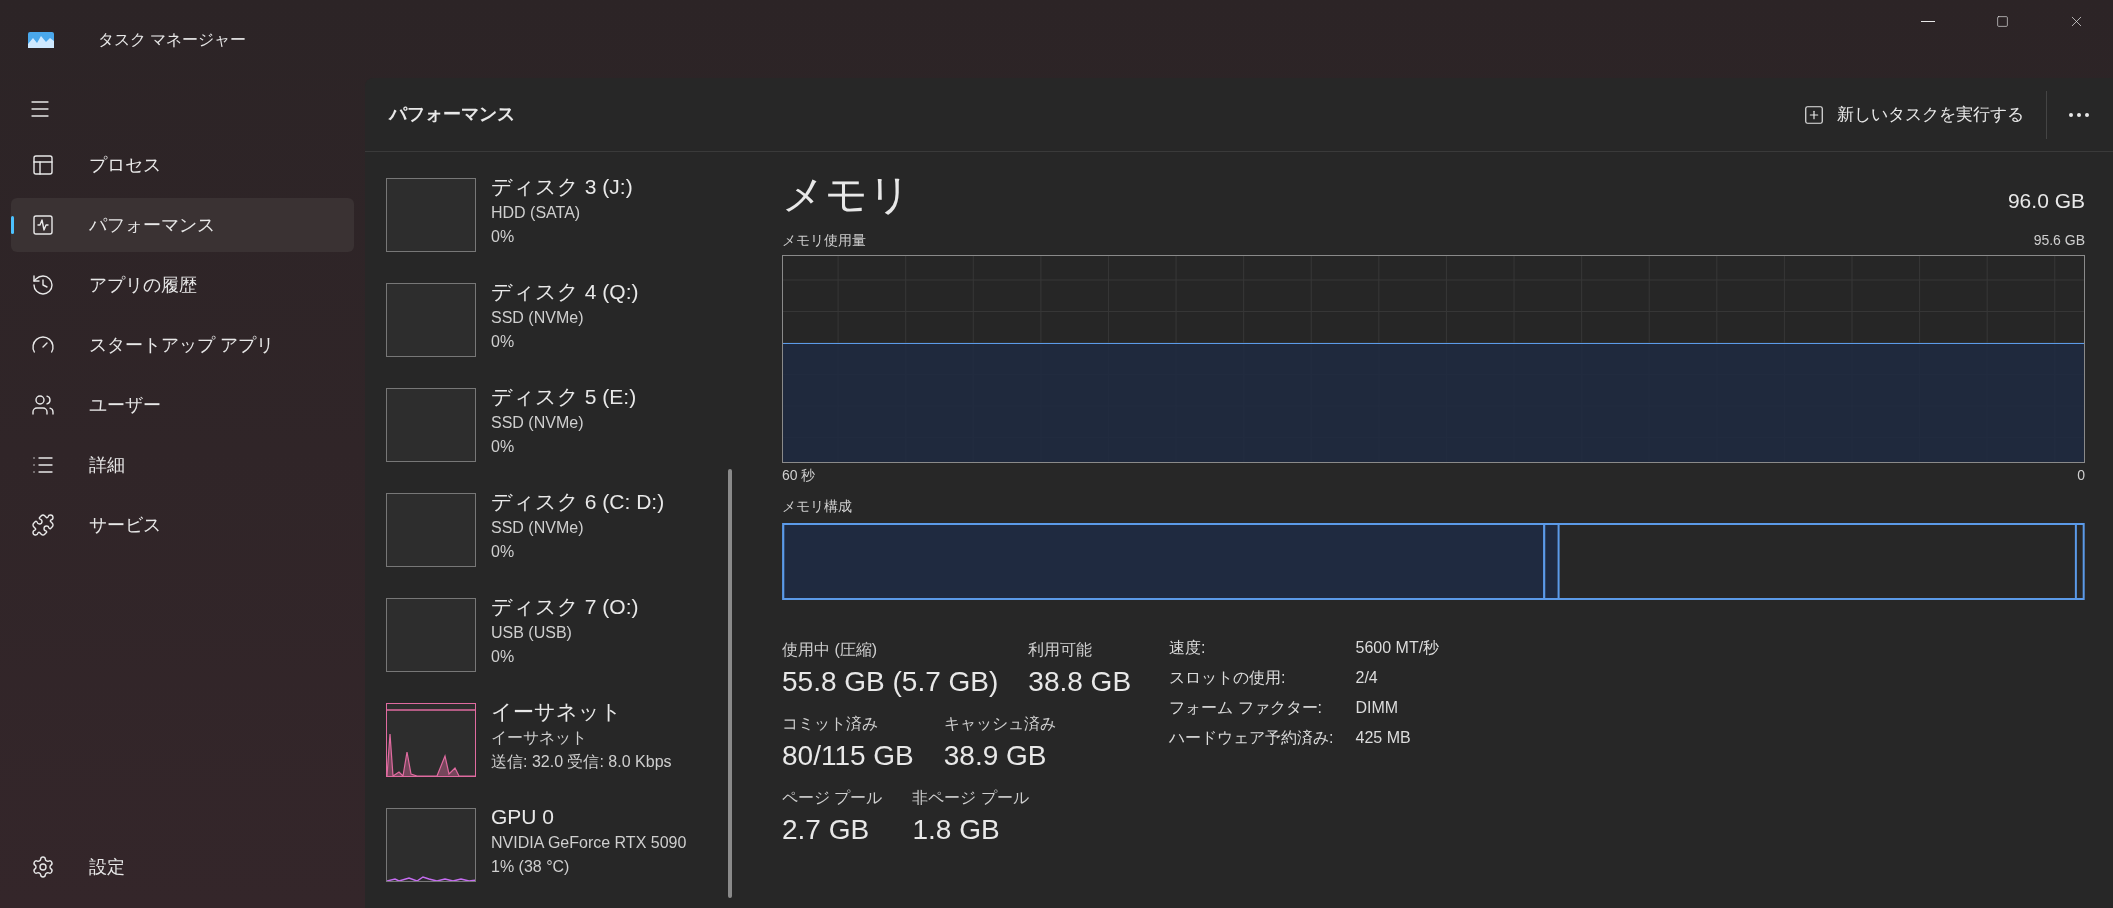  What do you see at coordinates (999, 724) in the screenshot?
I see `stat-label: キャッシュ済み` at bounding box center [999, 724].